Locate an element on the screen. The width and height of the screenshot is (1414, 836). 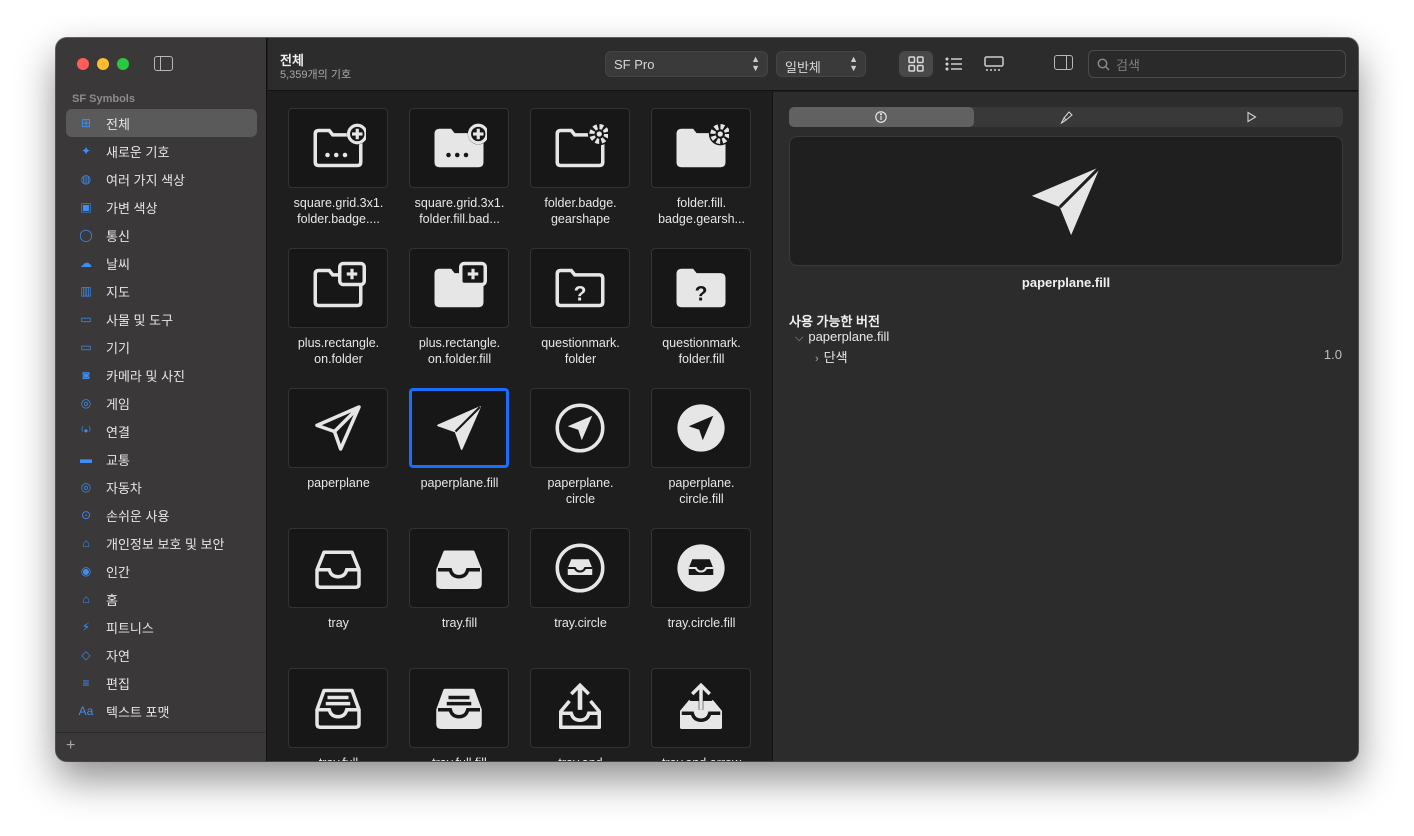
symbol-cell: tray.and is located at coordinates (570, 714).